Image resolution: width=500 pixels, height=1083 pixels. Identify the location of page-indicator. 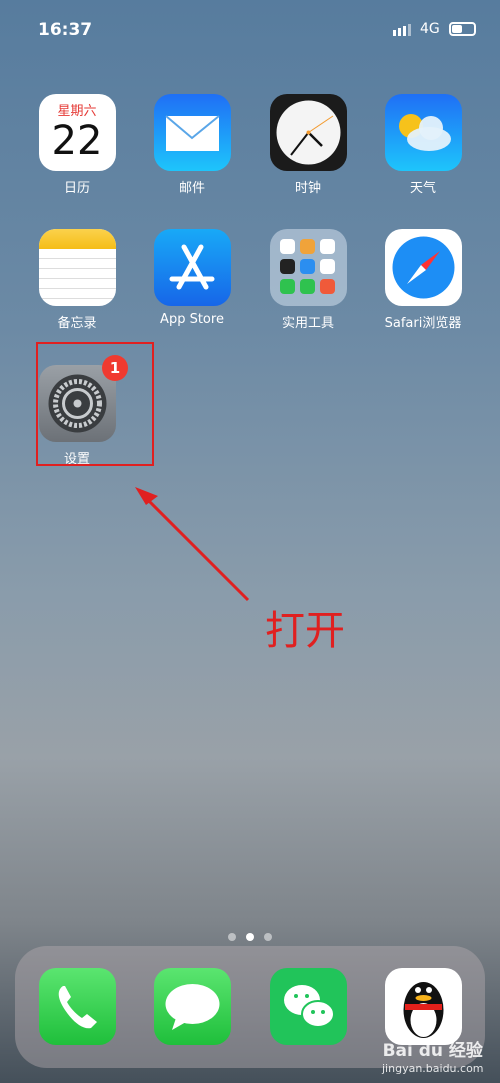
(250, 935).